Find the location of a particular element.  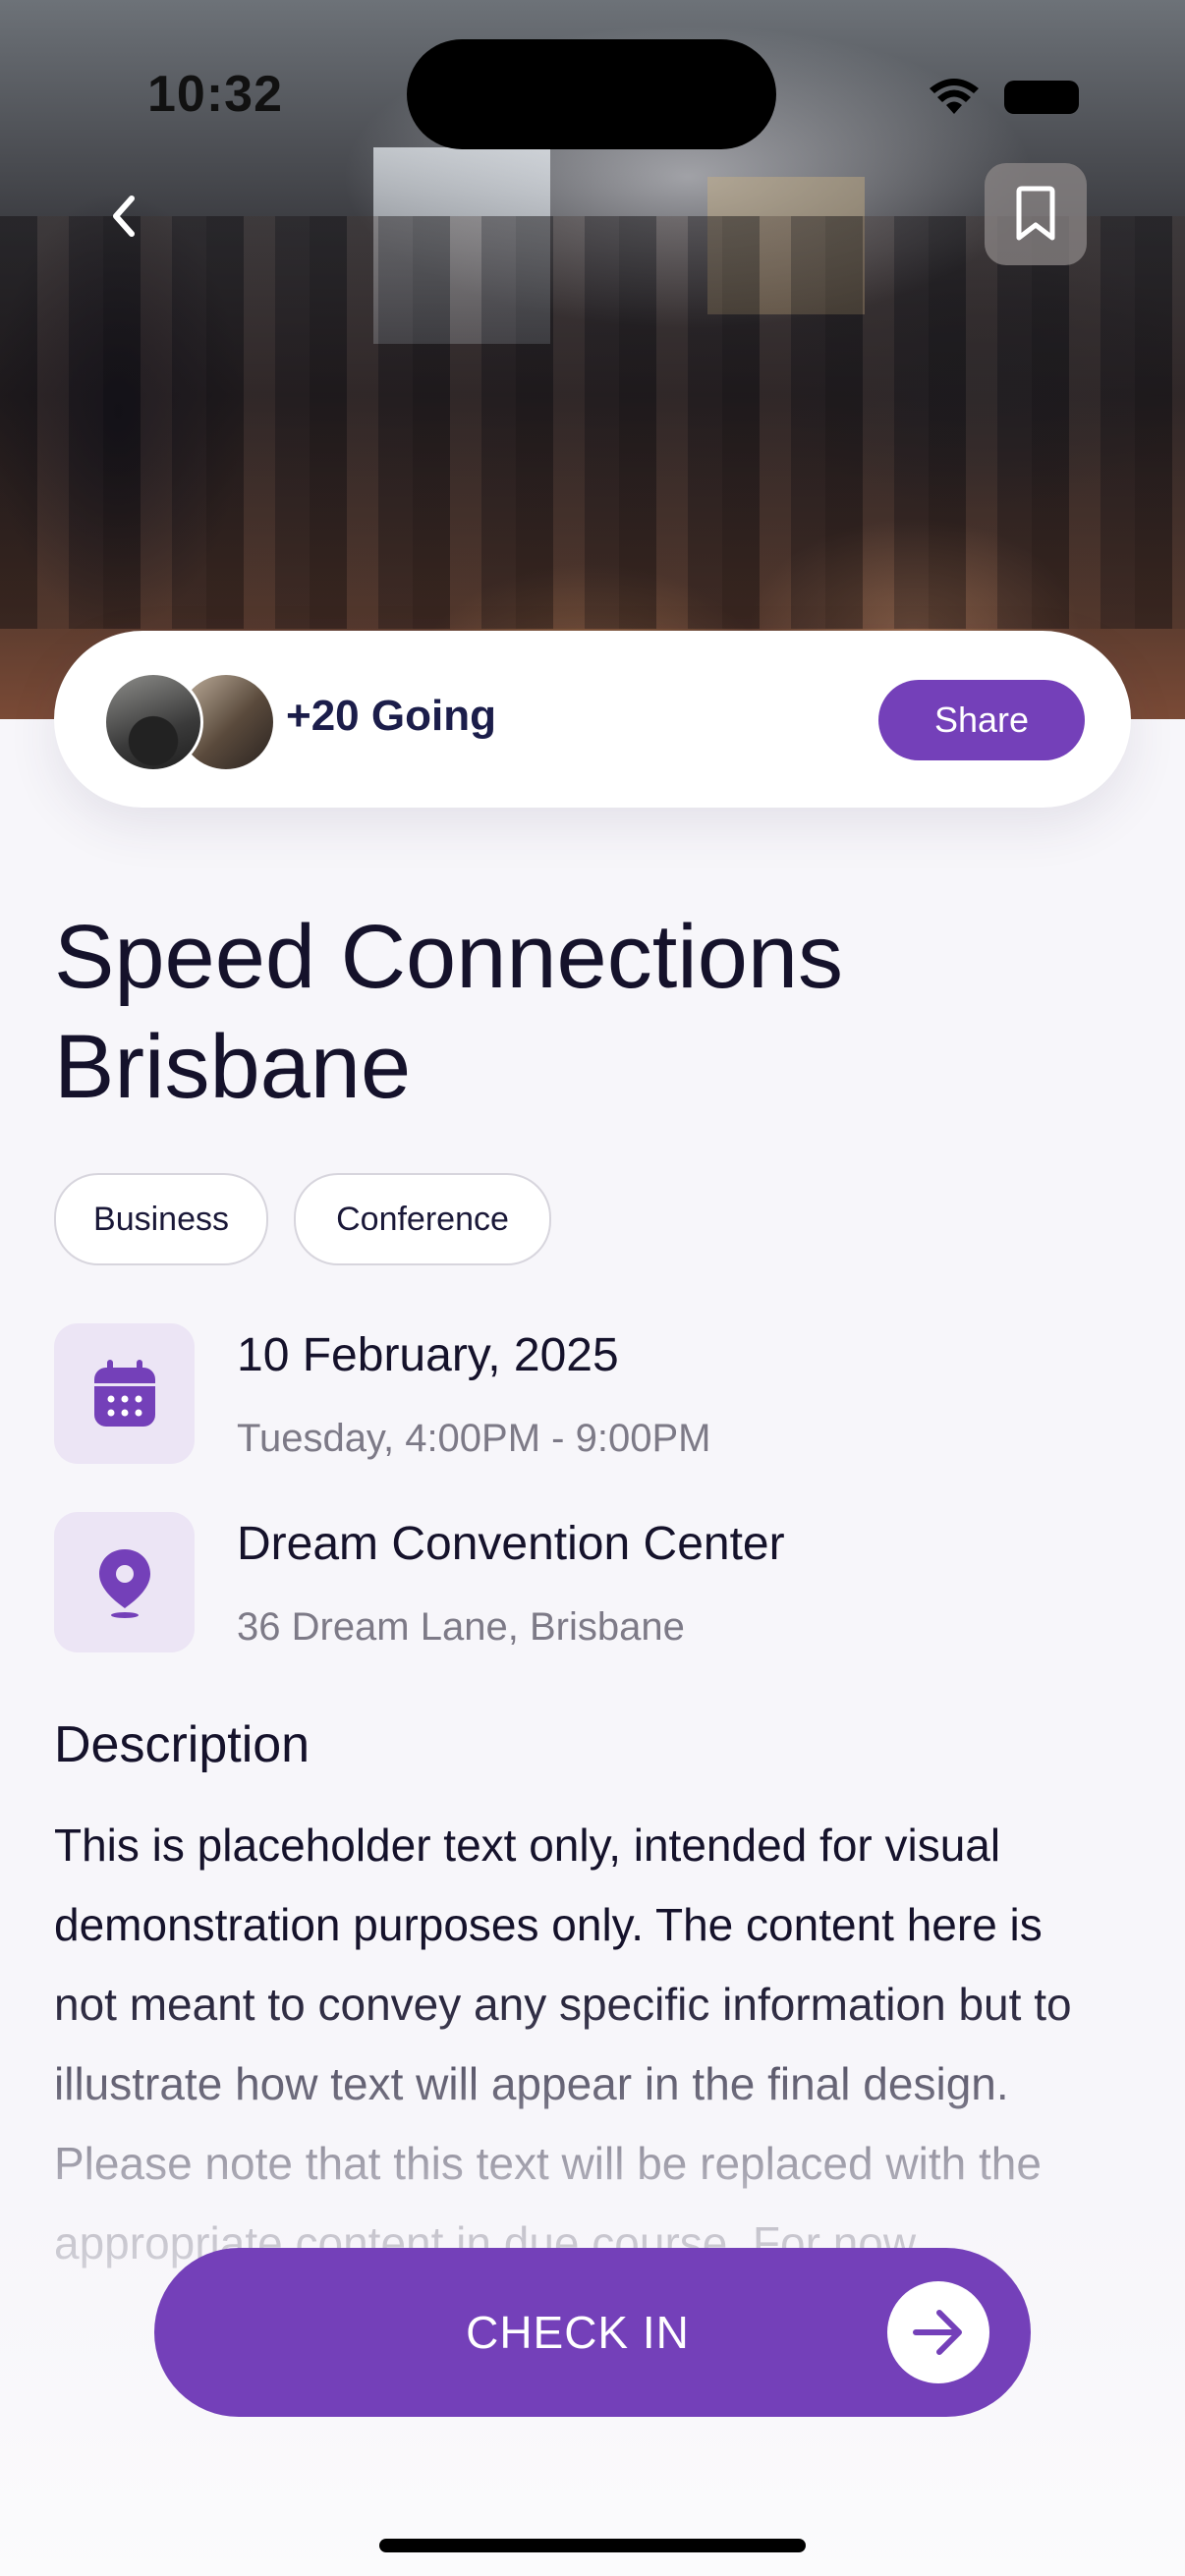

arrow-circle is located at coordinates (938, 2332).